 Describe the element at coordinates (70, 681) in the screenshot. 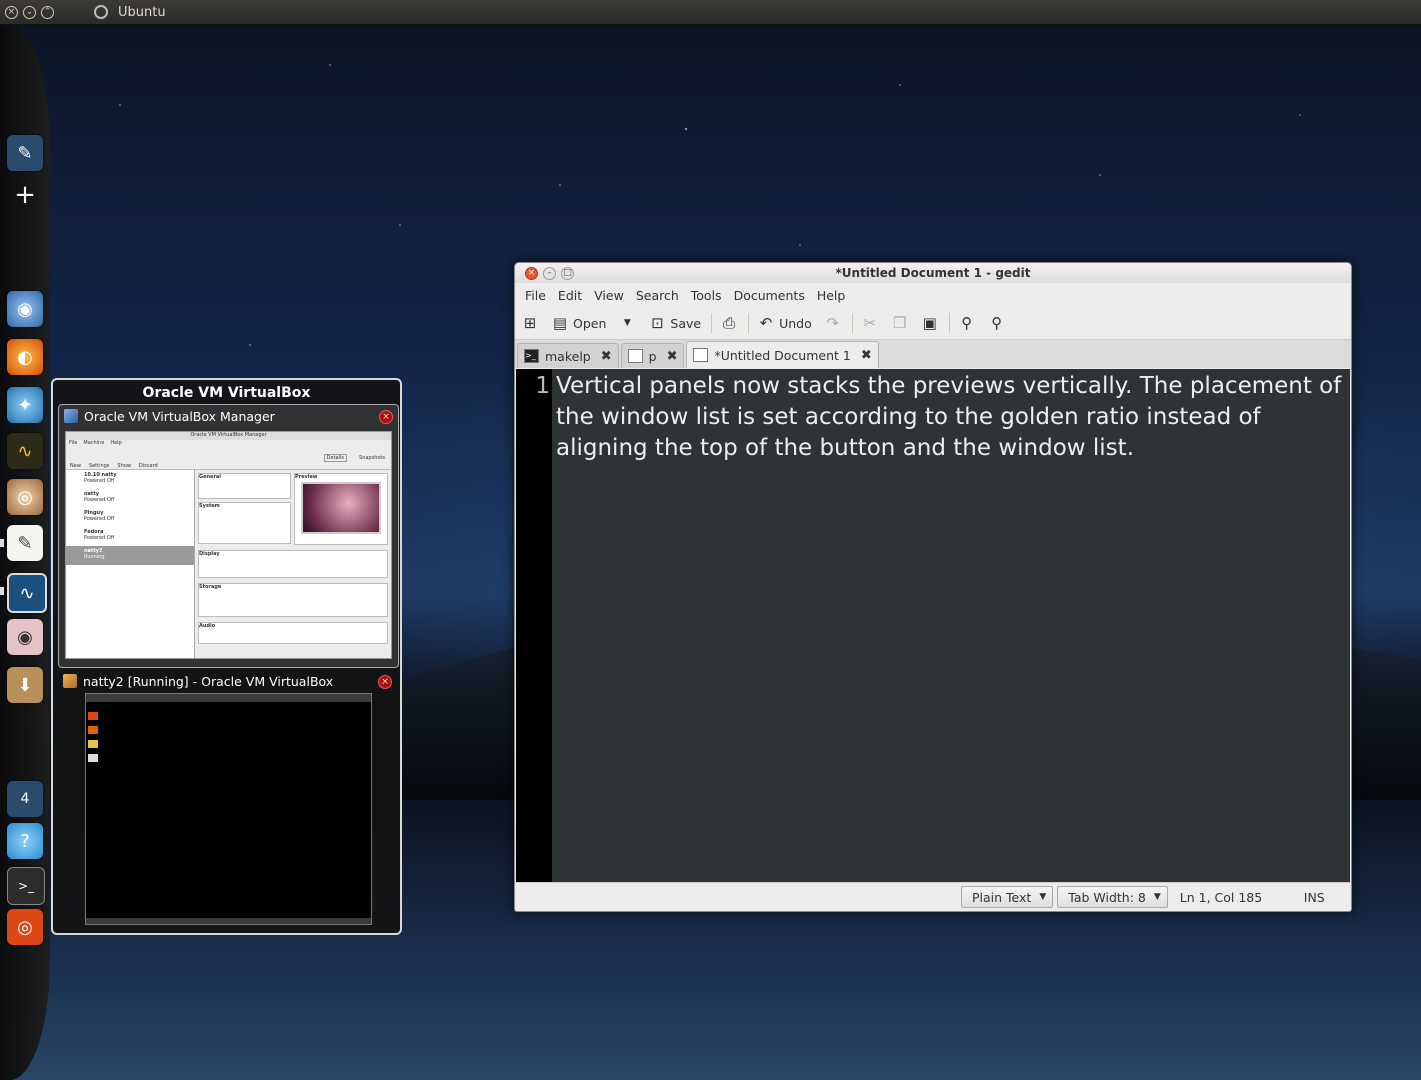

I see `virtualbox-vm-icon` at that location.